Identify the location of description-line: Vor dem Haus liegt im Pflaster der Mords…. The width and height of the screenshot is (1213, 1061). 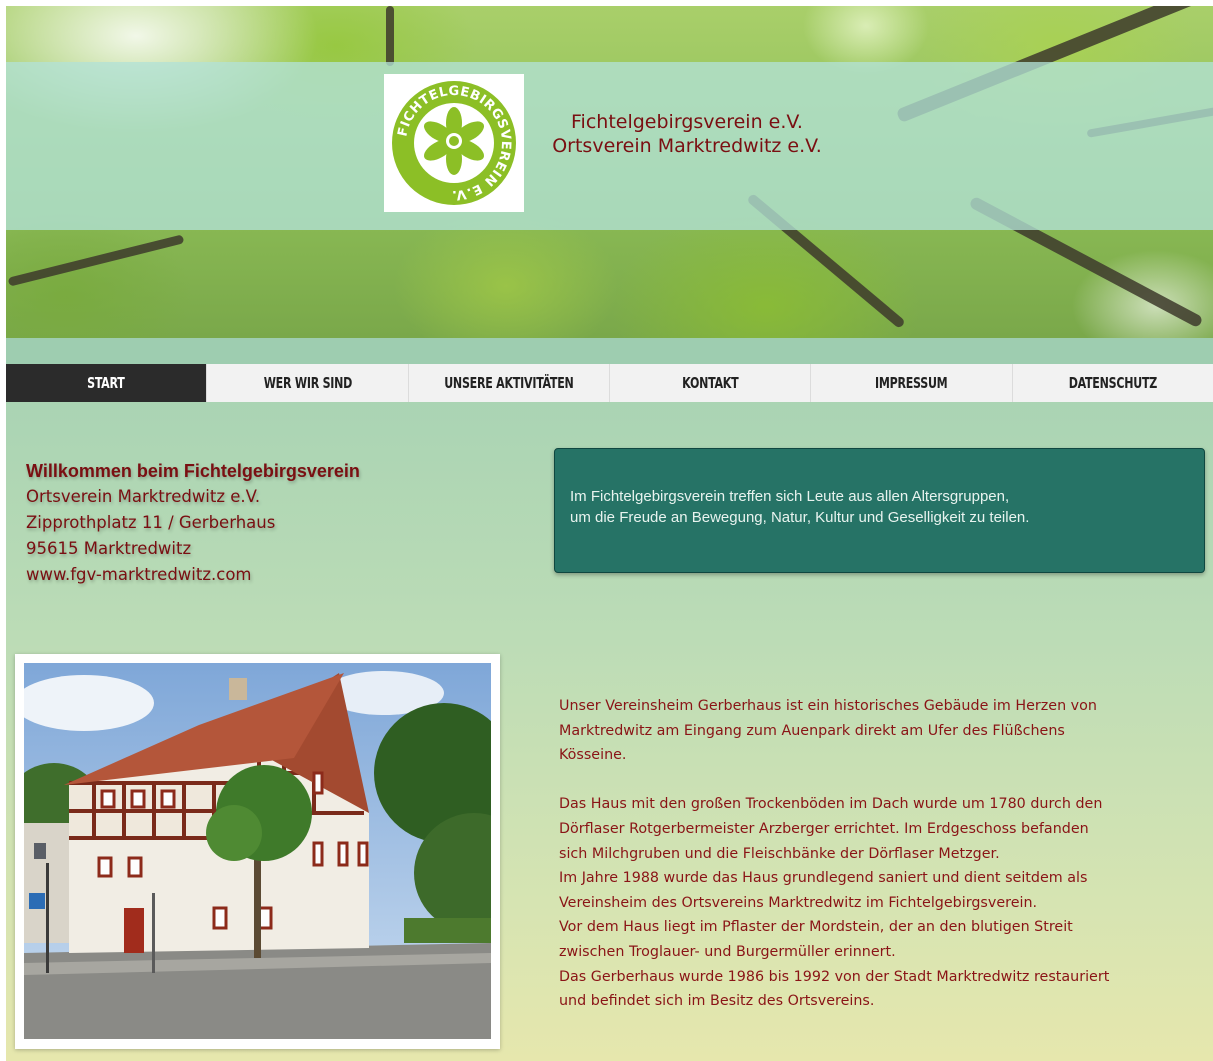
(816, 927).